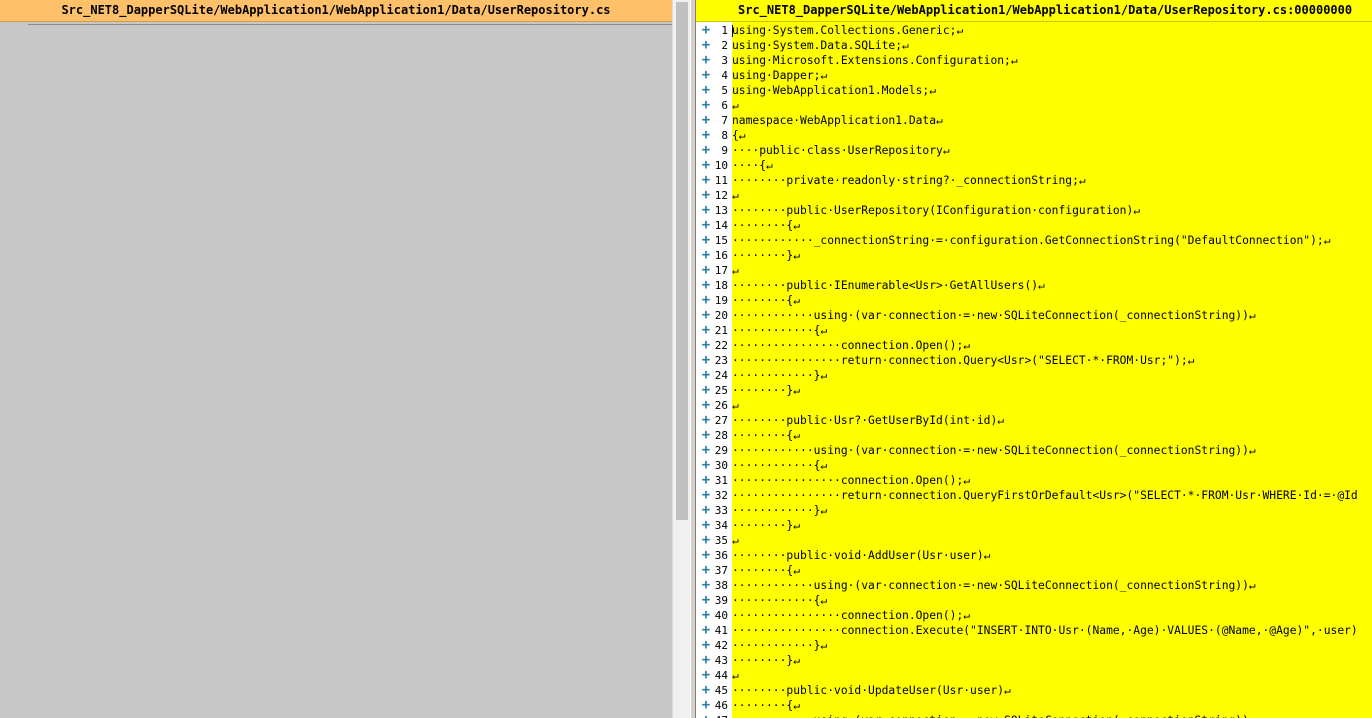  What do you see at coordinates (1034, 645) in the screenshot?
I see `code-line: +42 ············}↵` at bounding box center [1034, 645].